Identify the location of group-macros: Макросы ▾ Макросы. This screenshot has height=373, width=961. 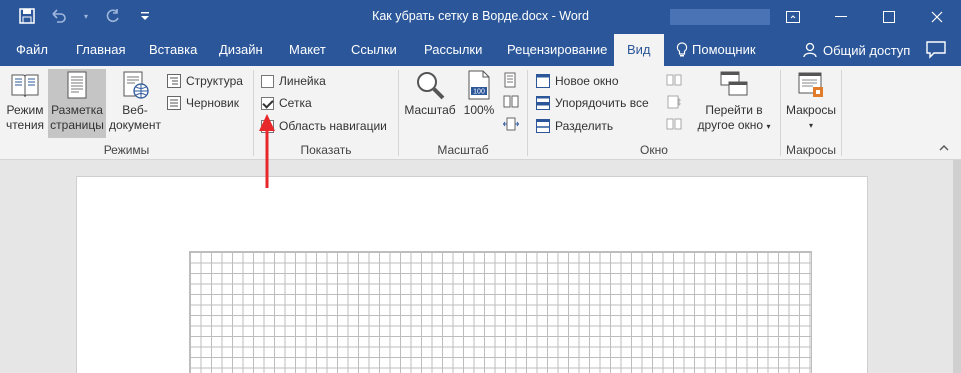
(811, 113).